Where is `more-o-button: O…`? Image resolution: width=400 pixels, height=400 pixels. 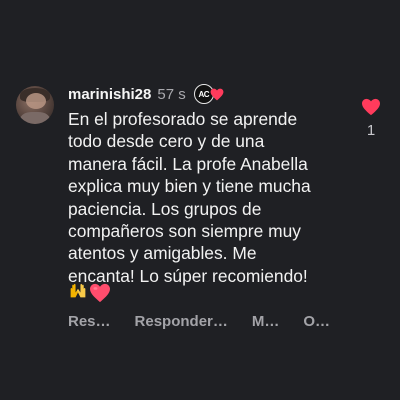 more-o-button: O… is located at coordinates (316, 321).